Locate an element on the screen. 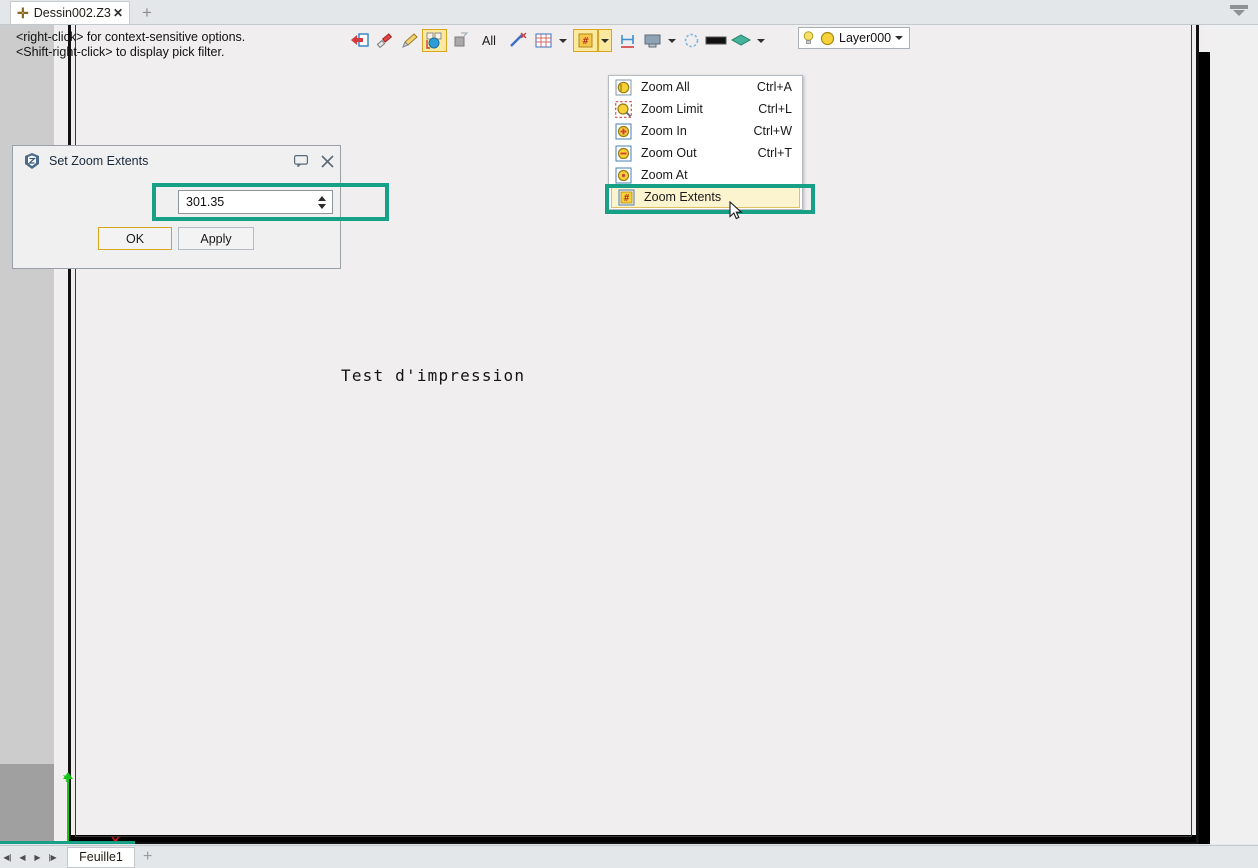 The width and height of the screenshot is (1258, 868). zoom-extent-spinner: 301.35 is located at coordinates (255, 202).